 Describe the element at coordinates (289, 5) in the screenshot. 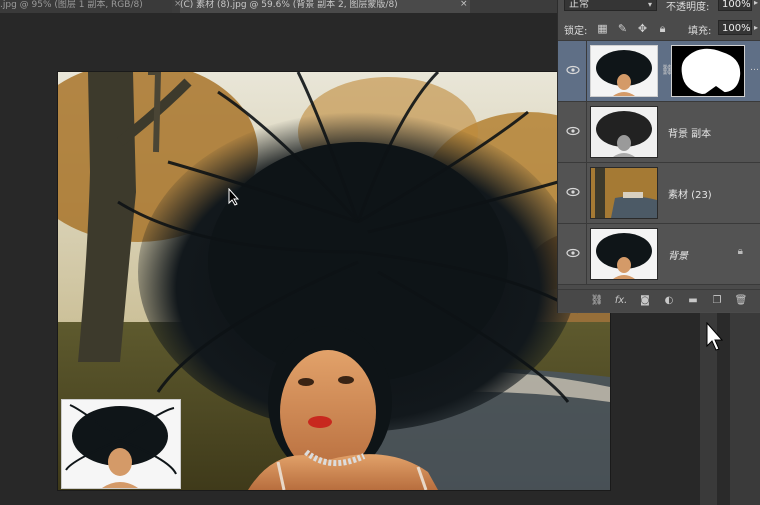

I see `tab-2-label: (C) 素材 (8).jpg @ 59.6% (背景 副本 2, 图层蒙版/8)` at that location.